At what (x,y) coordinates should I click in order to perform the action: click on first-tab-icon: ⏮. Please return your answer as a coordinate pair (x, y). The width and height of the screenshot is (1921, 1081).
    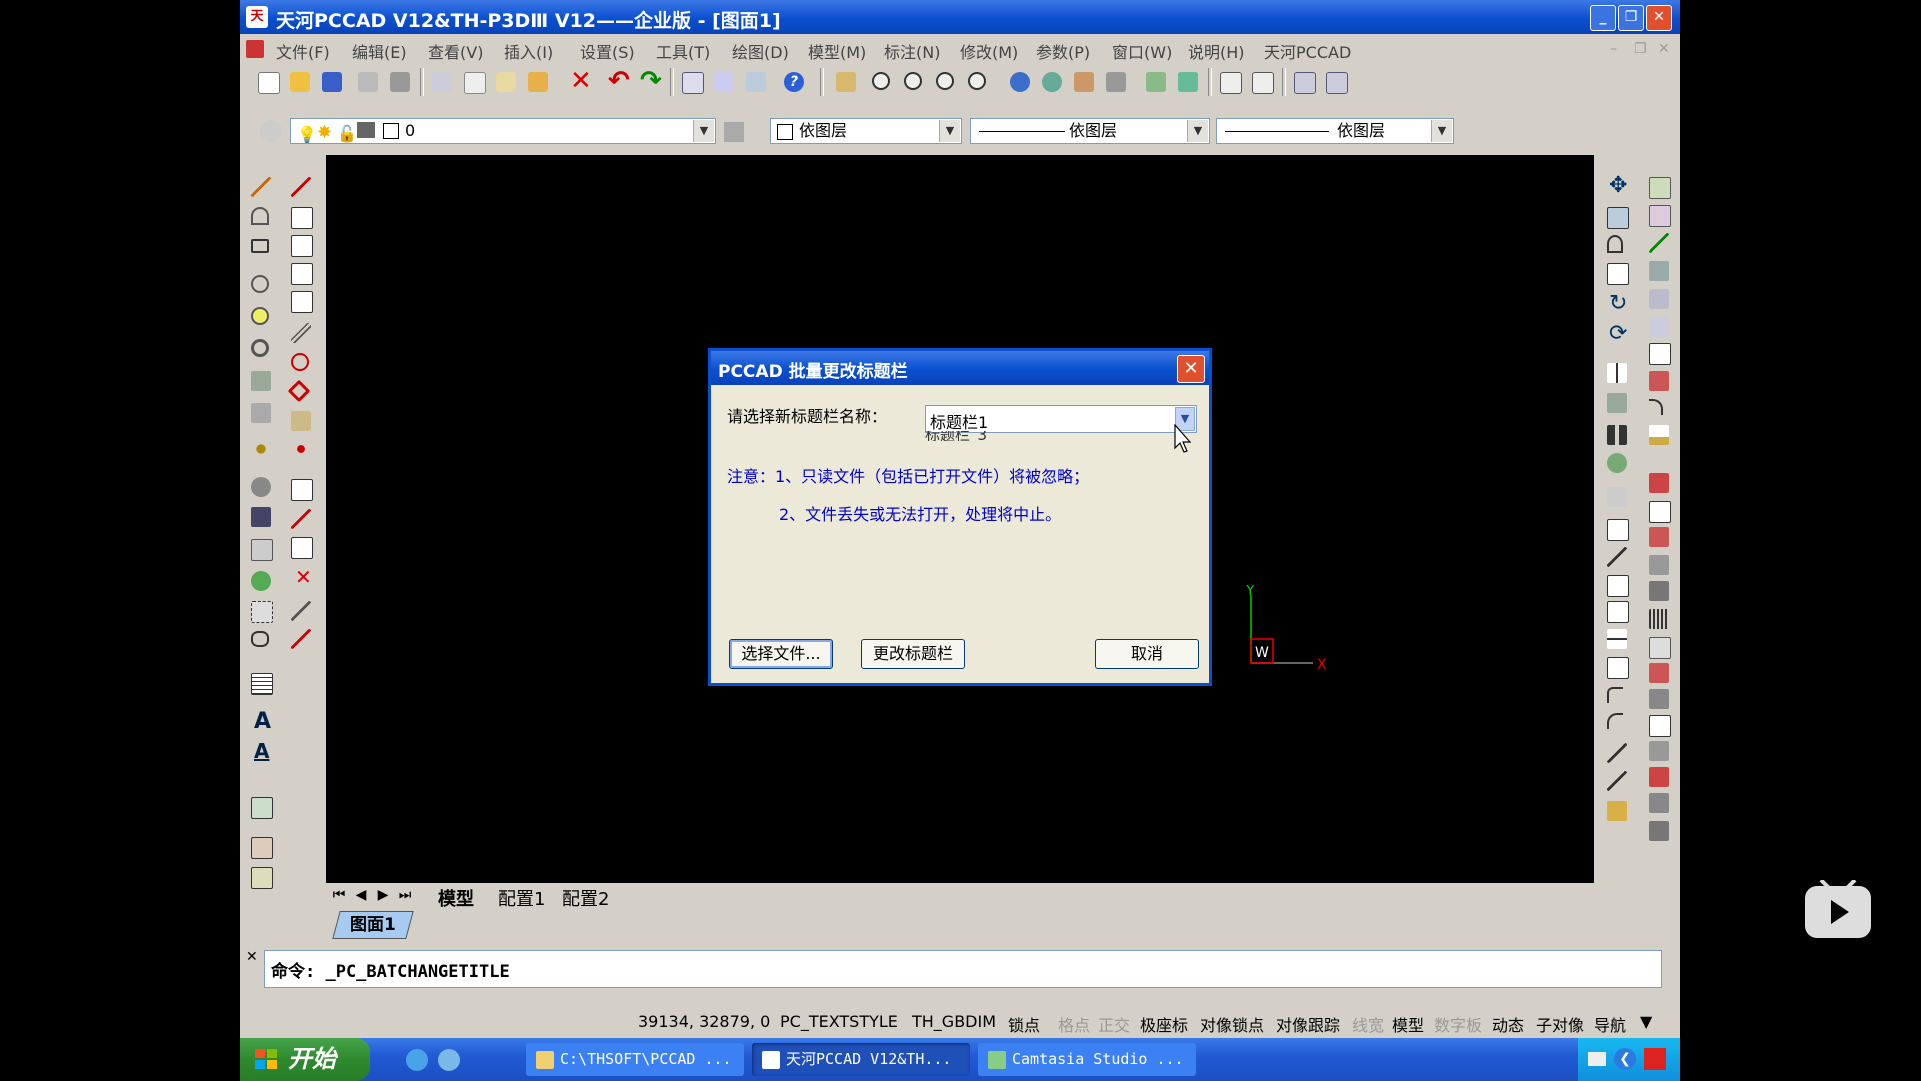
    Looking at the image, I should click on (339, 895).